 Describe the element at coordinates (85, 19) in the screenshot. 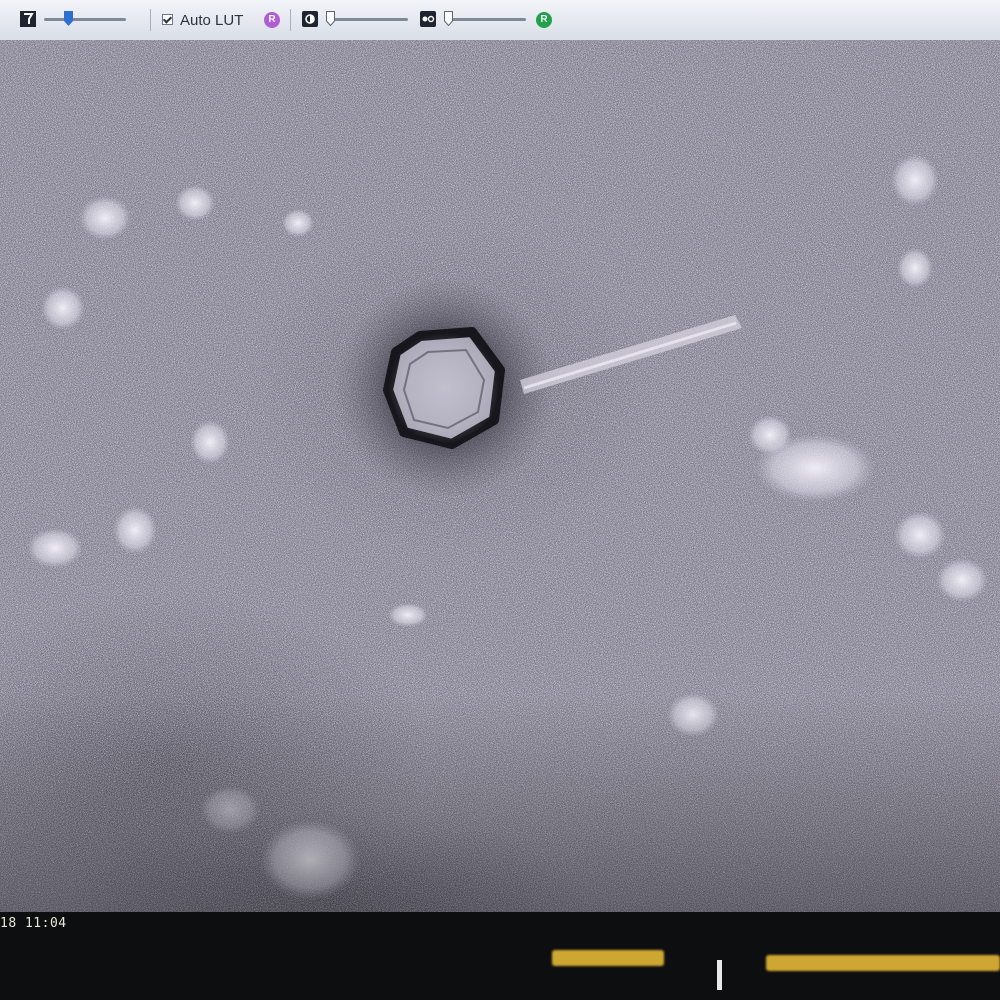

I see `gamma-slider-track` at that location.